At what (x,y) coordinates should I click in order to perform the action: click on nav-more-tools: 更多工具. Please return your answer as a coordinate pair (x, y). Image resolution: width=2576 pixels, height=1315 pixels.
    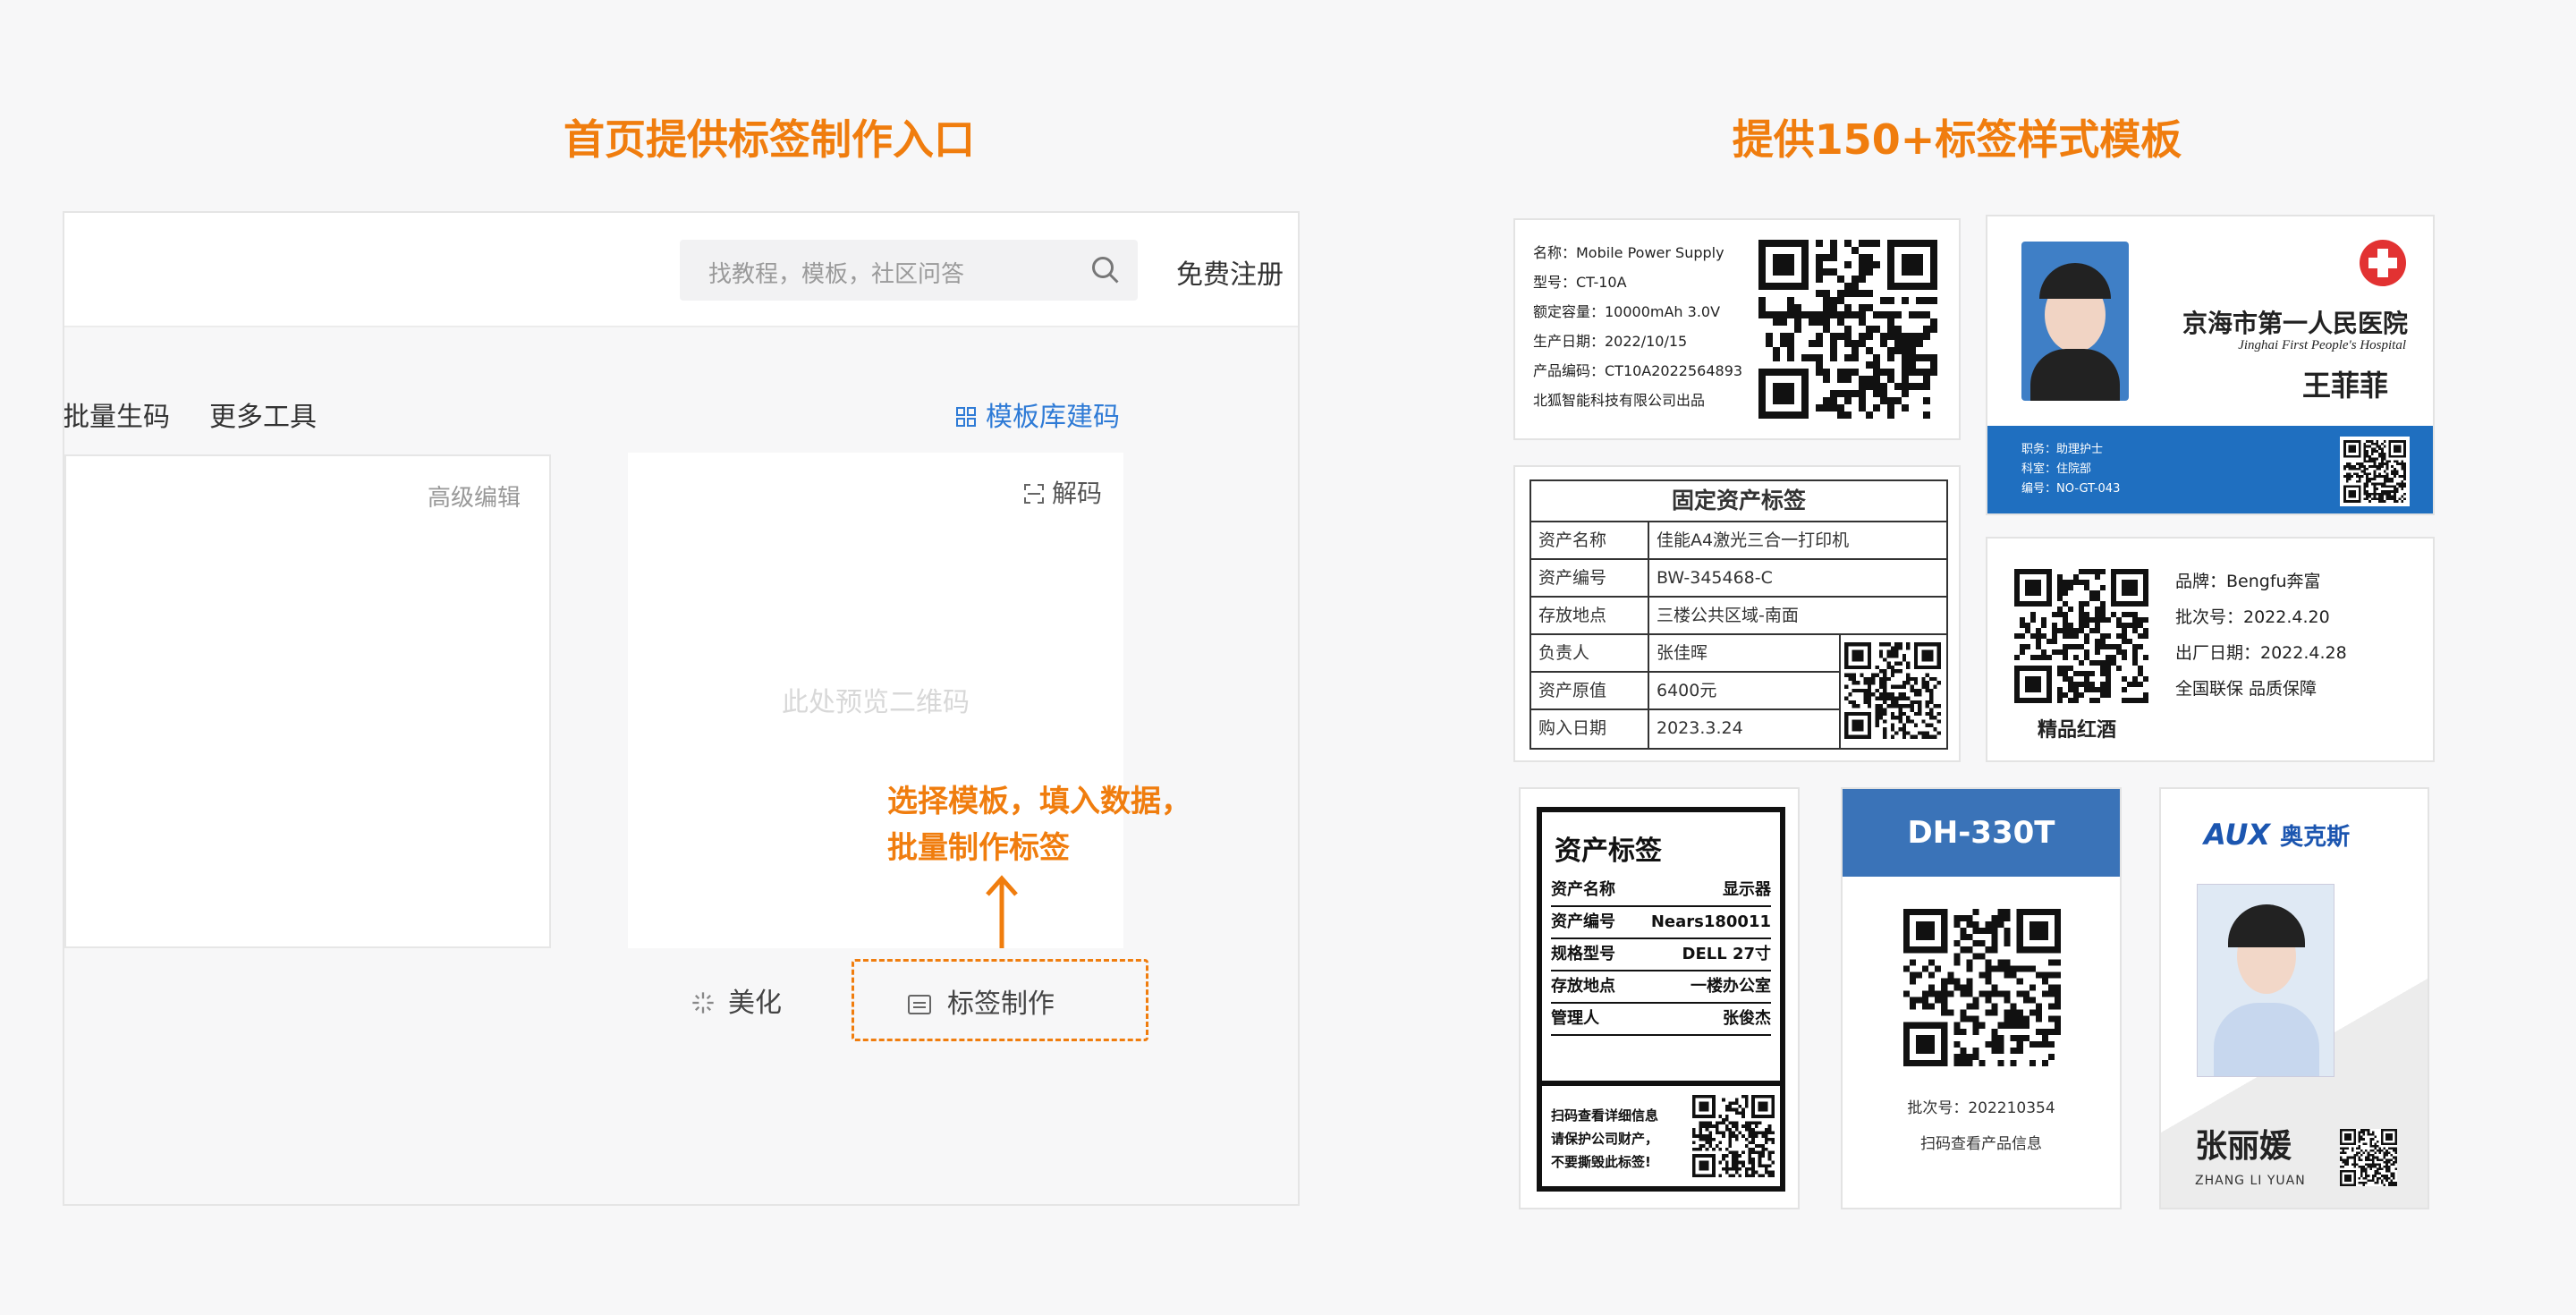
    Looking at the image, I should click on (263, 414).